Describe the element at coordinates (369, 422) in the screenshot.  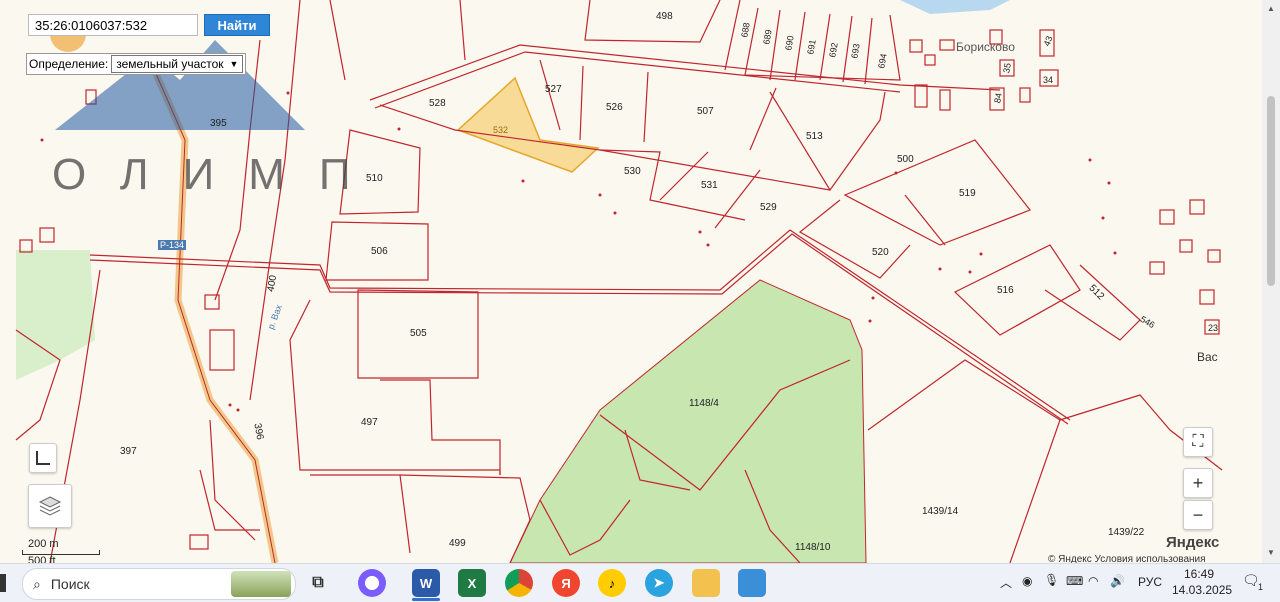
I see `parcel-label: 497` at that location.